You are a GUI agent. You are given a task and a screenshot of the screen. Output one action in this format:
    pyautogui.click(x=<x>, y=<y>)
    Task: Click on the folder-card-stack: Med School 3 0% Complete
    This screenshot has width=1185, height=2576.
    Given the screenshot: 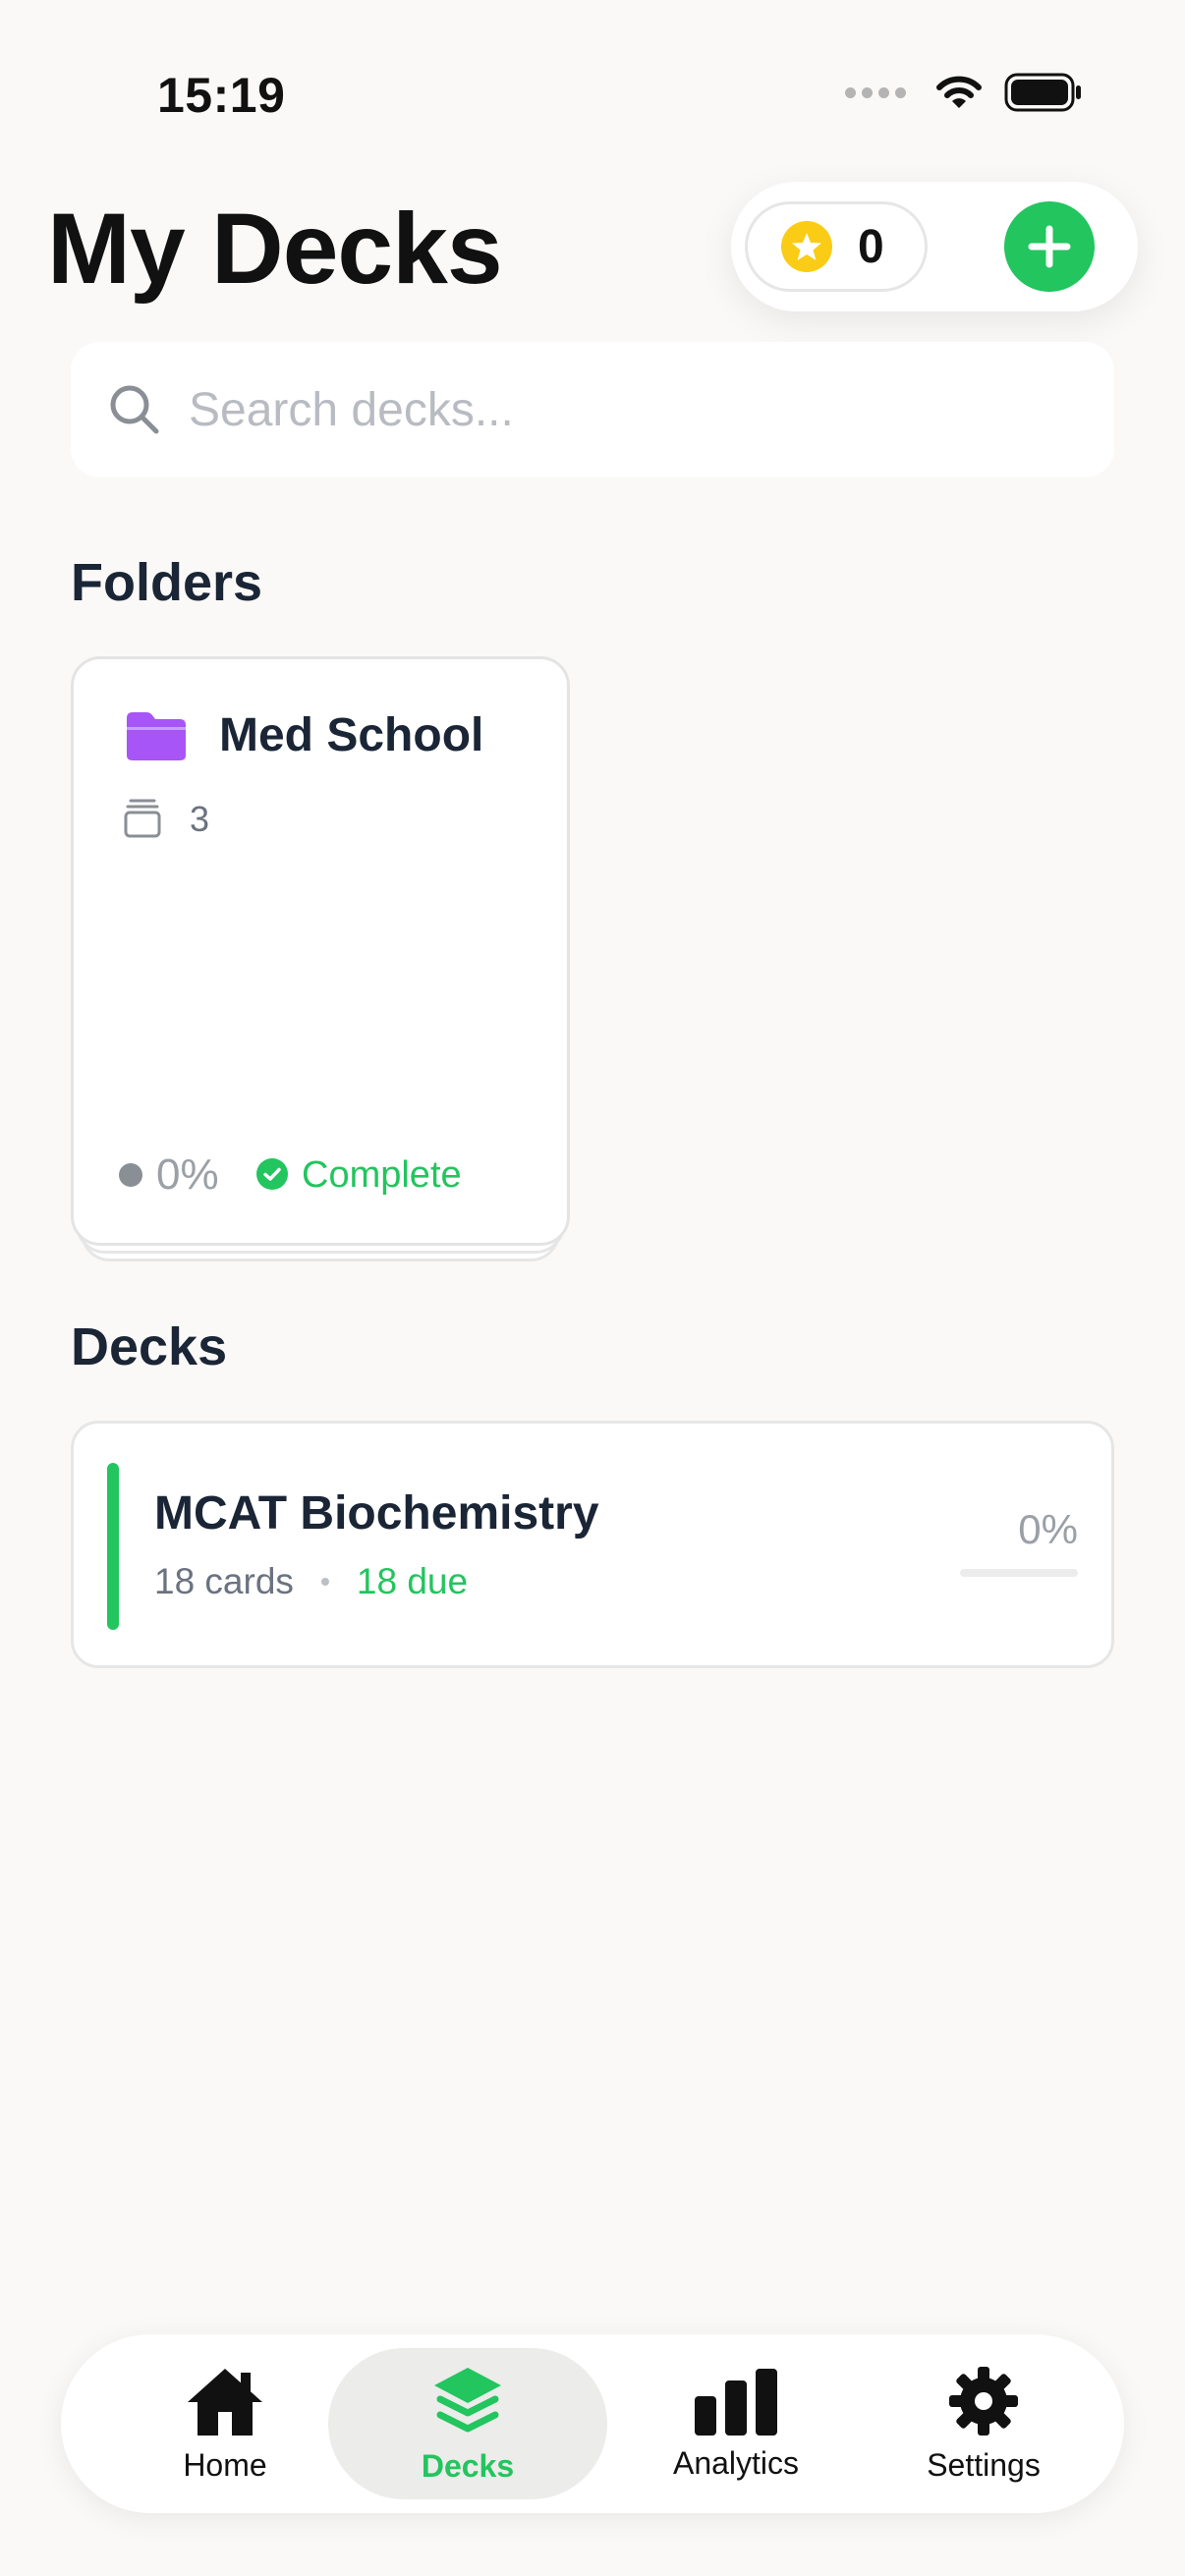 What is the action you would take?
    pyautogui.click(x=320, y=960)
    